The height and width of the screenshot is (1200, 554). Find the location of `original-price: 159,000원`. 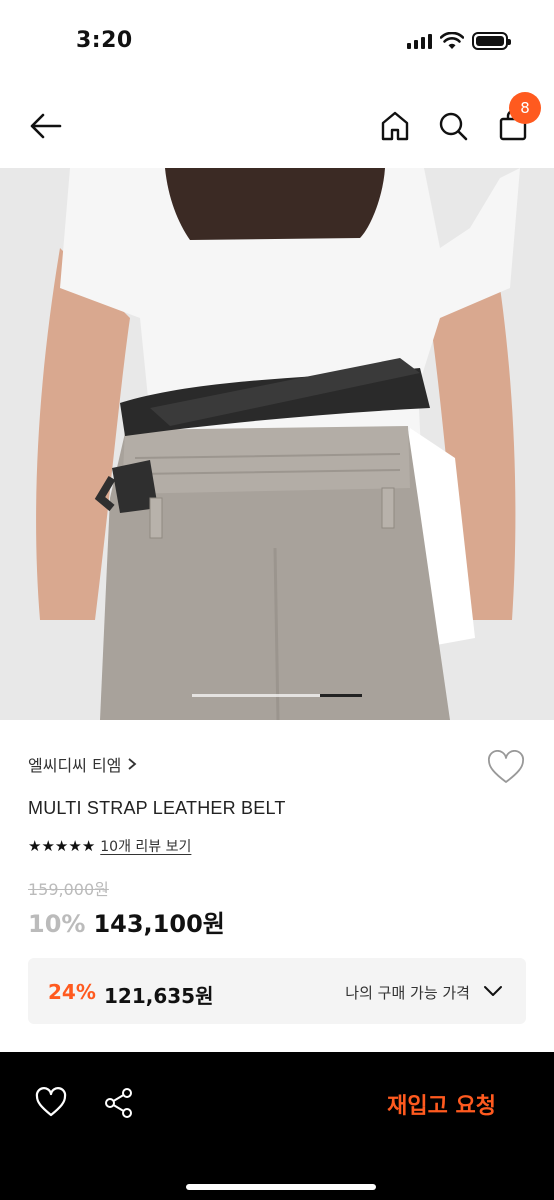

original-price: 159,000원 is located at coordinates (68, 889).